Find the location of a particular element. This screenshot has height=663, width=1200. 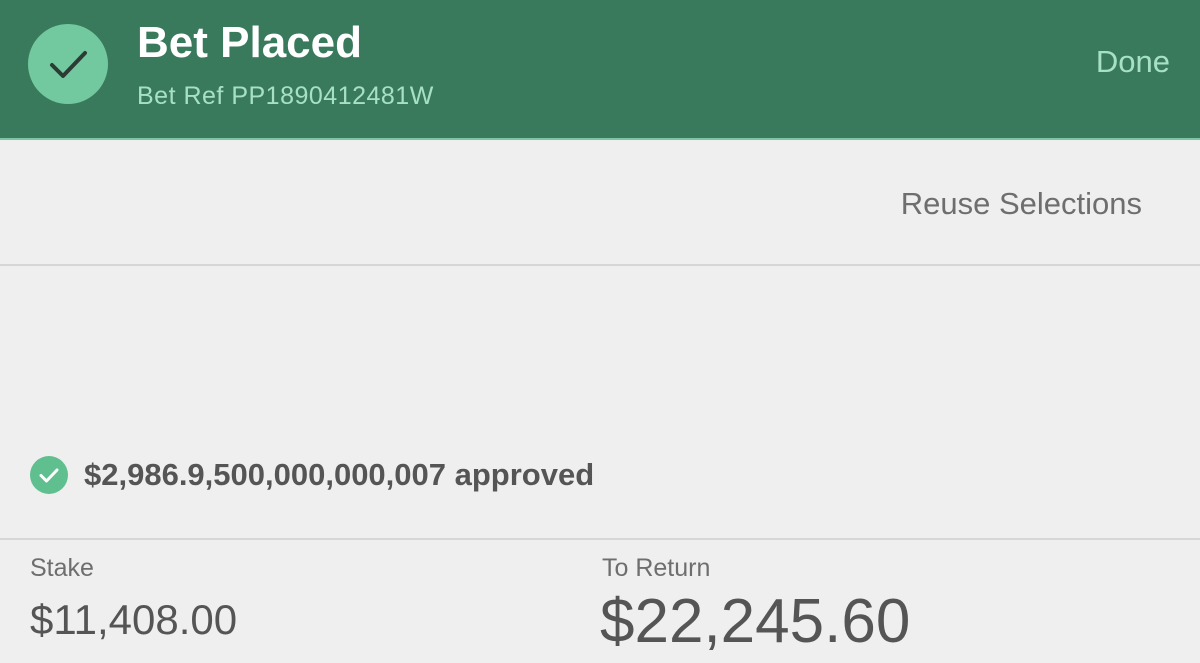

check-circle-icon is located at coordinates (68, 64).